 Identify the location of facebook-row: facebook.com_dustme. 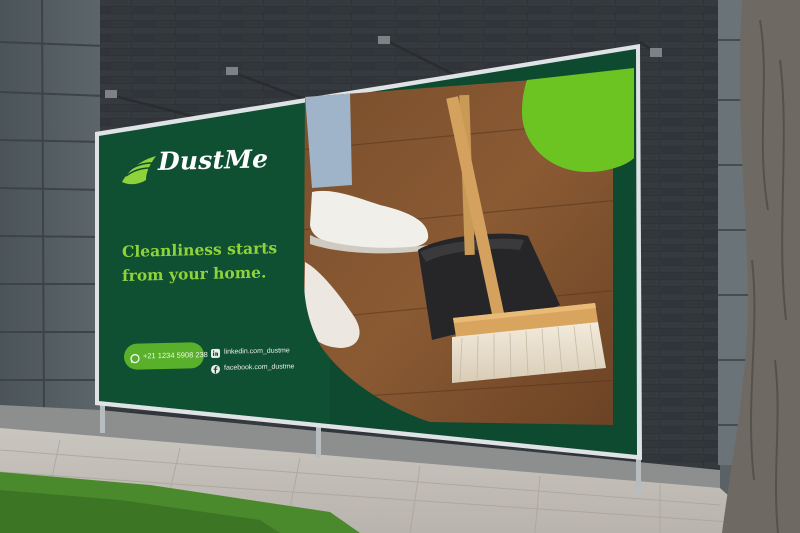
(266, 369).